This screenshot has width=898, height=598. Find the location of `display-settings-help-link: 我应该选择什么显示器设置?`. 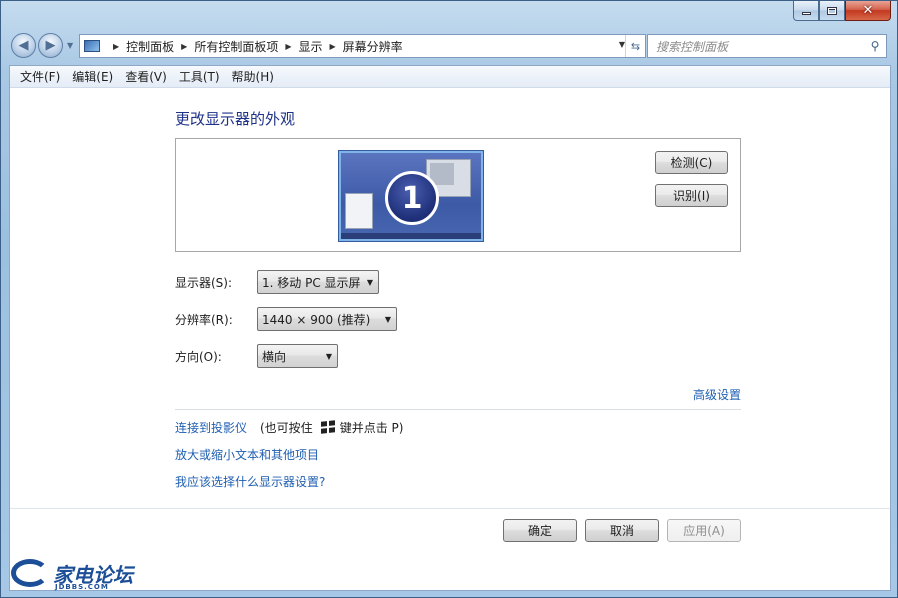

display-settings-help-link: 我应该选择什么显示器设置? is located at coordinates (250, 481).